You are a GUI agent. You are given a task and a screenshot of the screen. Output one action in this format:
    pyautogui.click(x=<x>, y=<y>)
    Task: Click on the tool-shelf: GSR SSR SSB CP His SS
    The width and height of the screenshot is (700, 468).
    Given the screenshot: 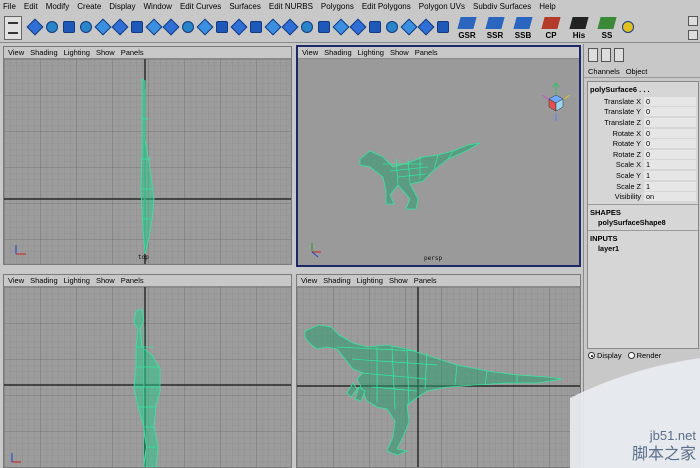 What is the action you would take?
    pyautogui.click(x=350, y=28)
    